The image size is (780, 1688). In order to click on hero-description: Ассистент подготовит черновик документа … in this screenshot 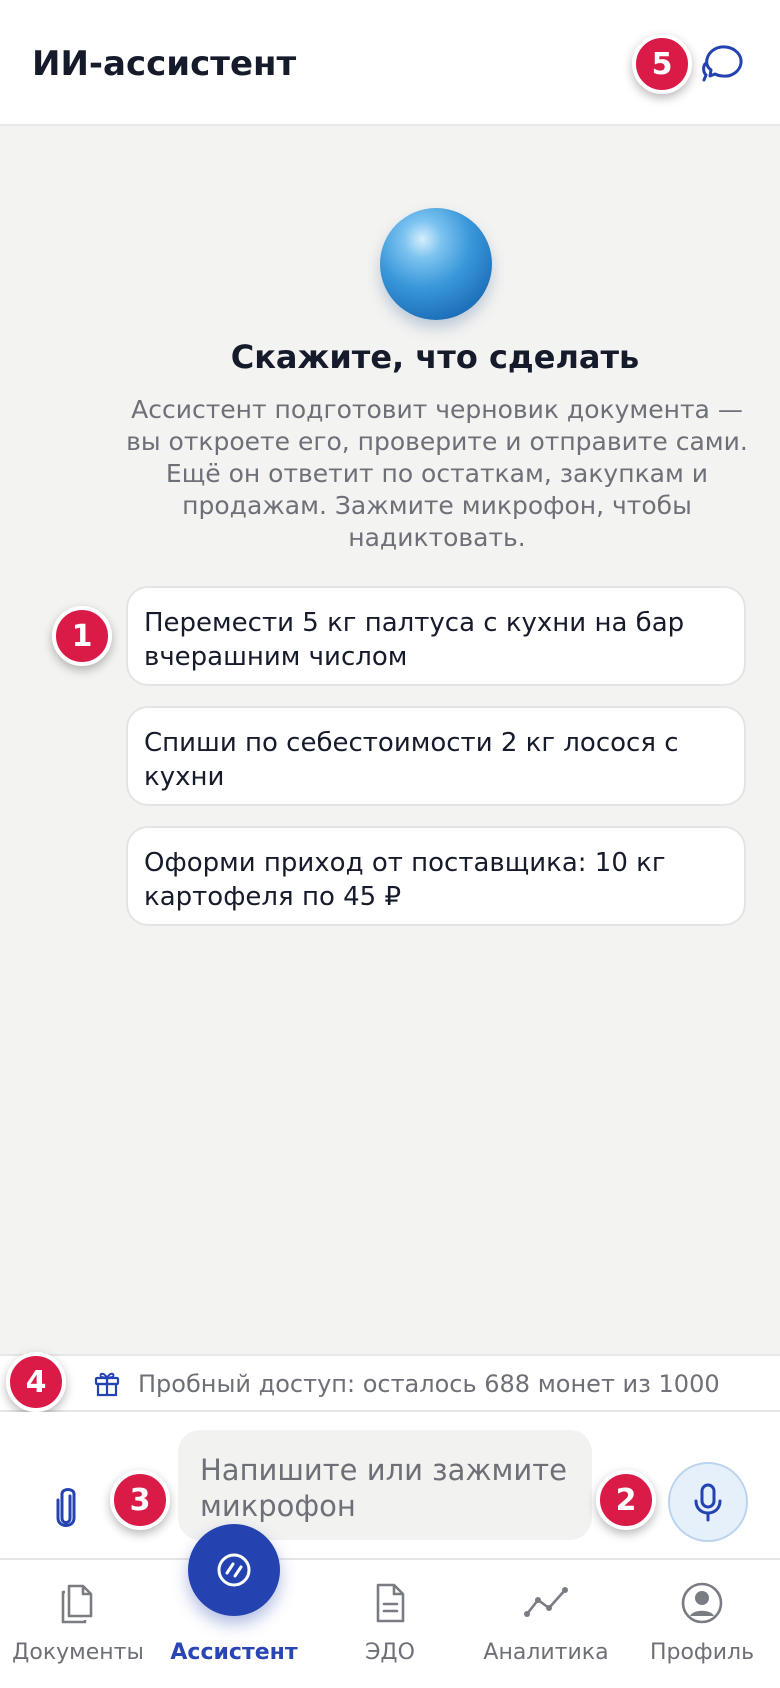, I will do `click(437, 473)`.